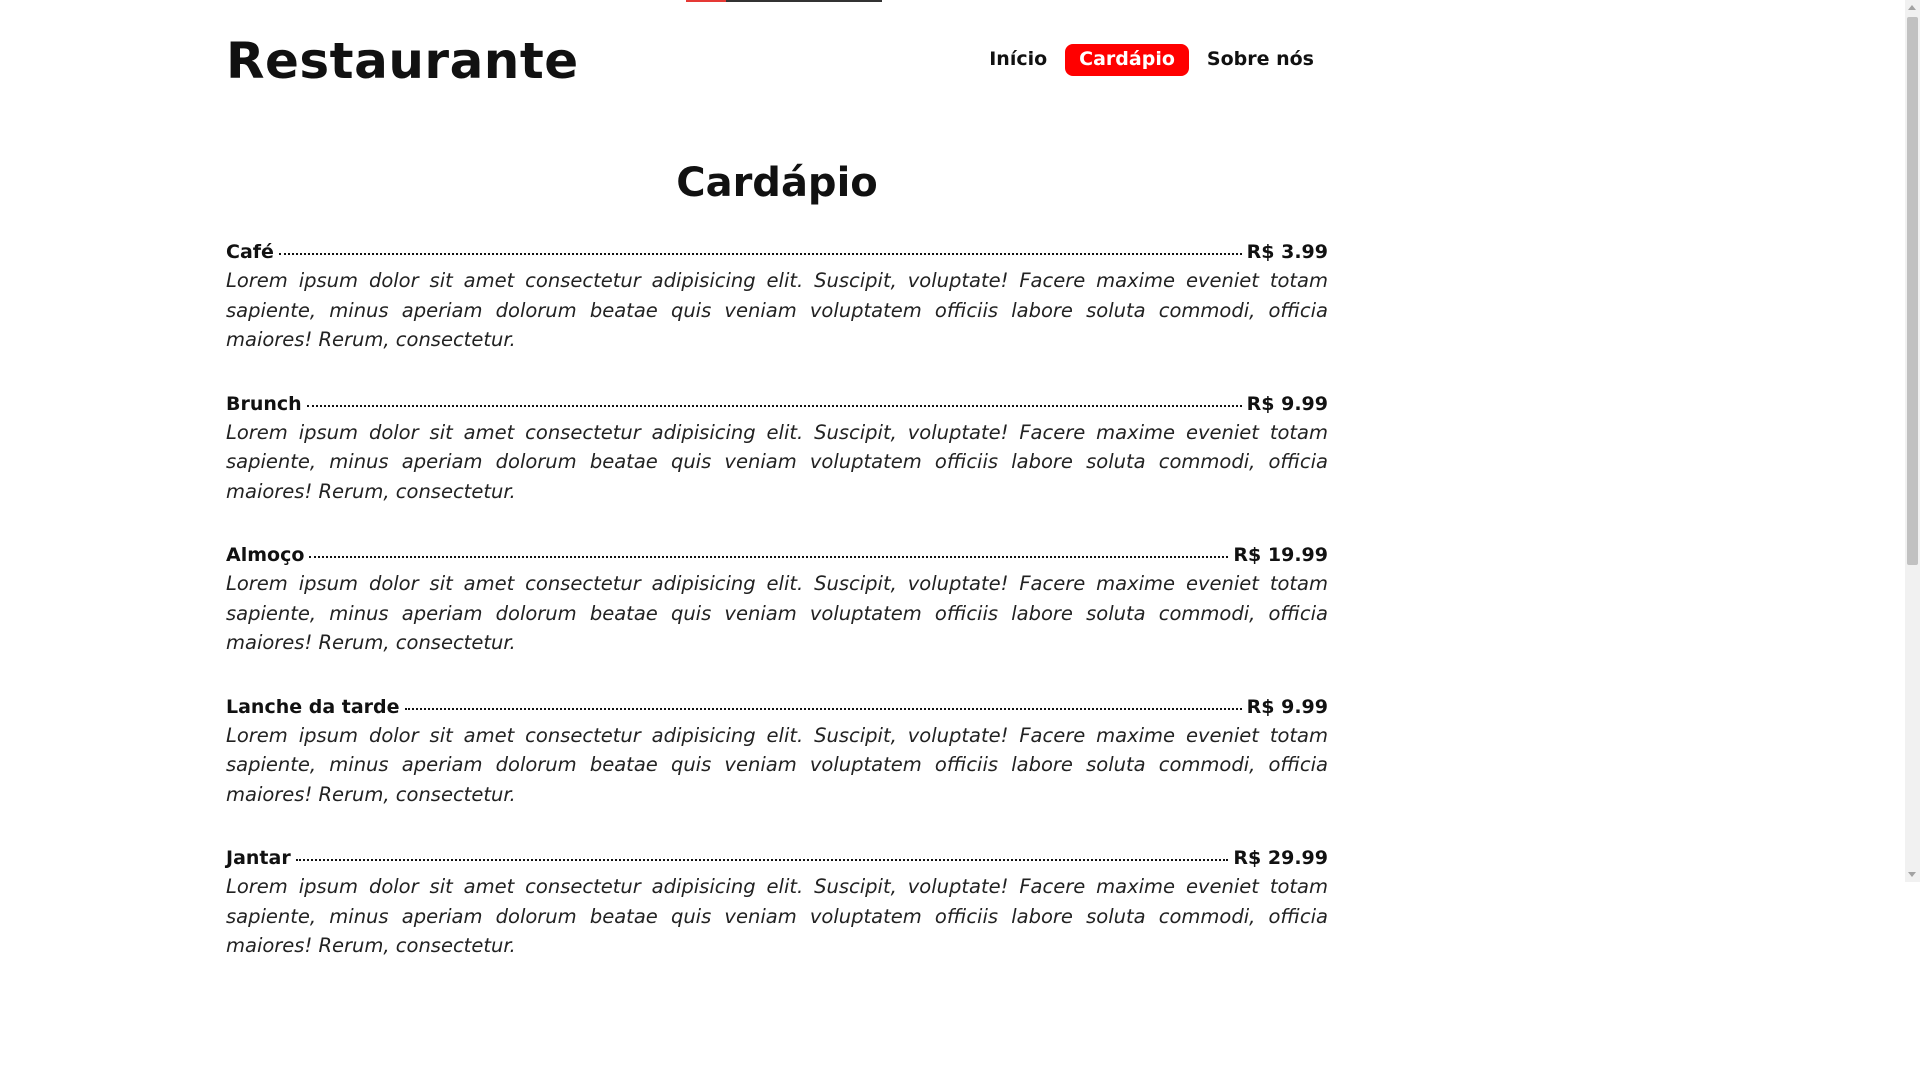 Image resolution: width=1920 pixels, height=1080 pixels. I want to click on menu-item-name: Café, so click(250, 252).